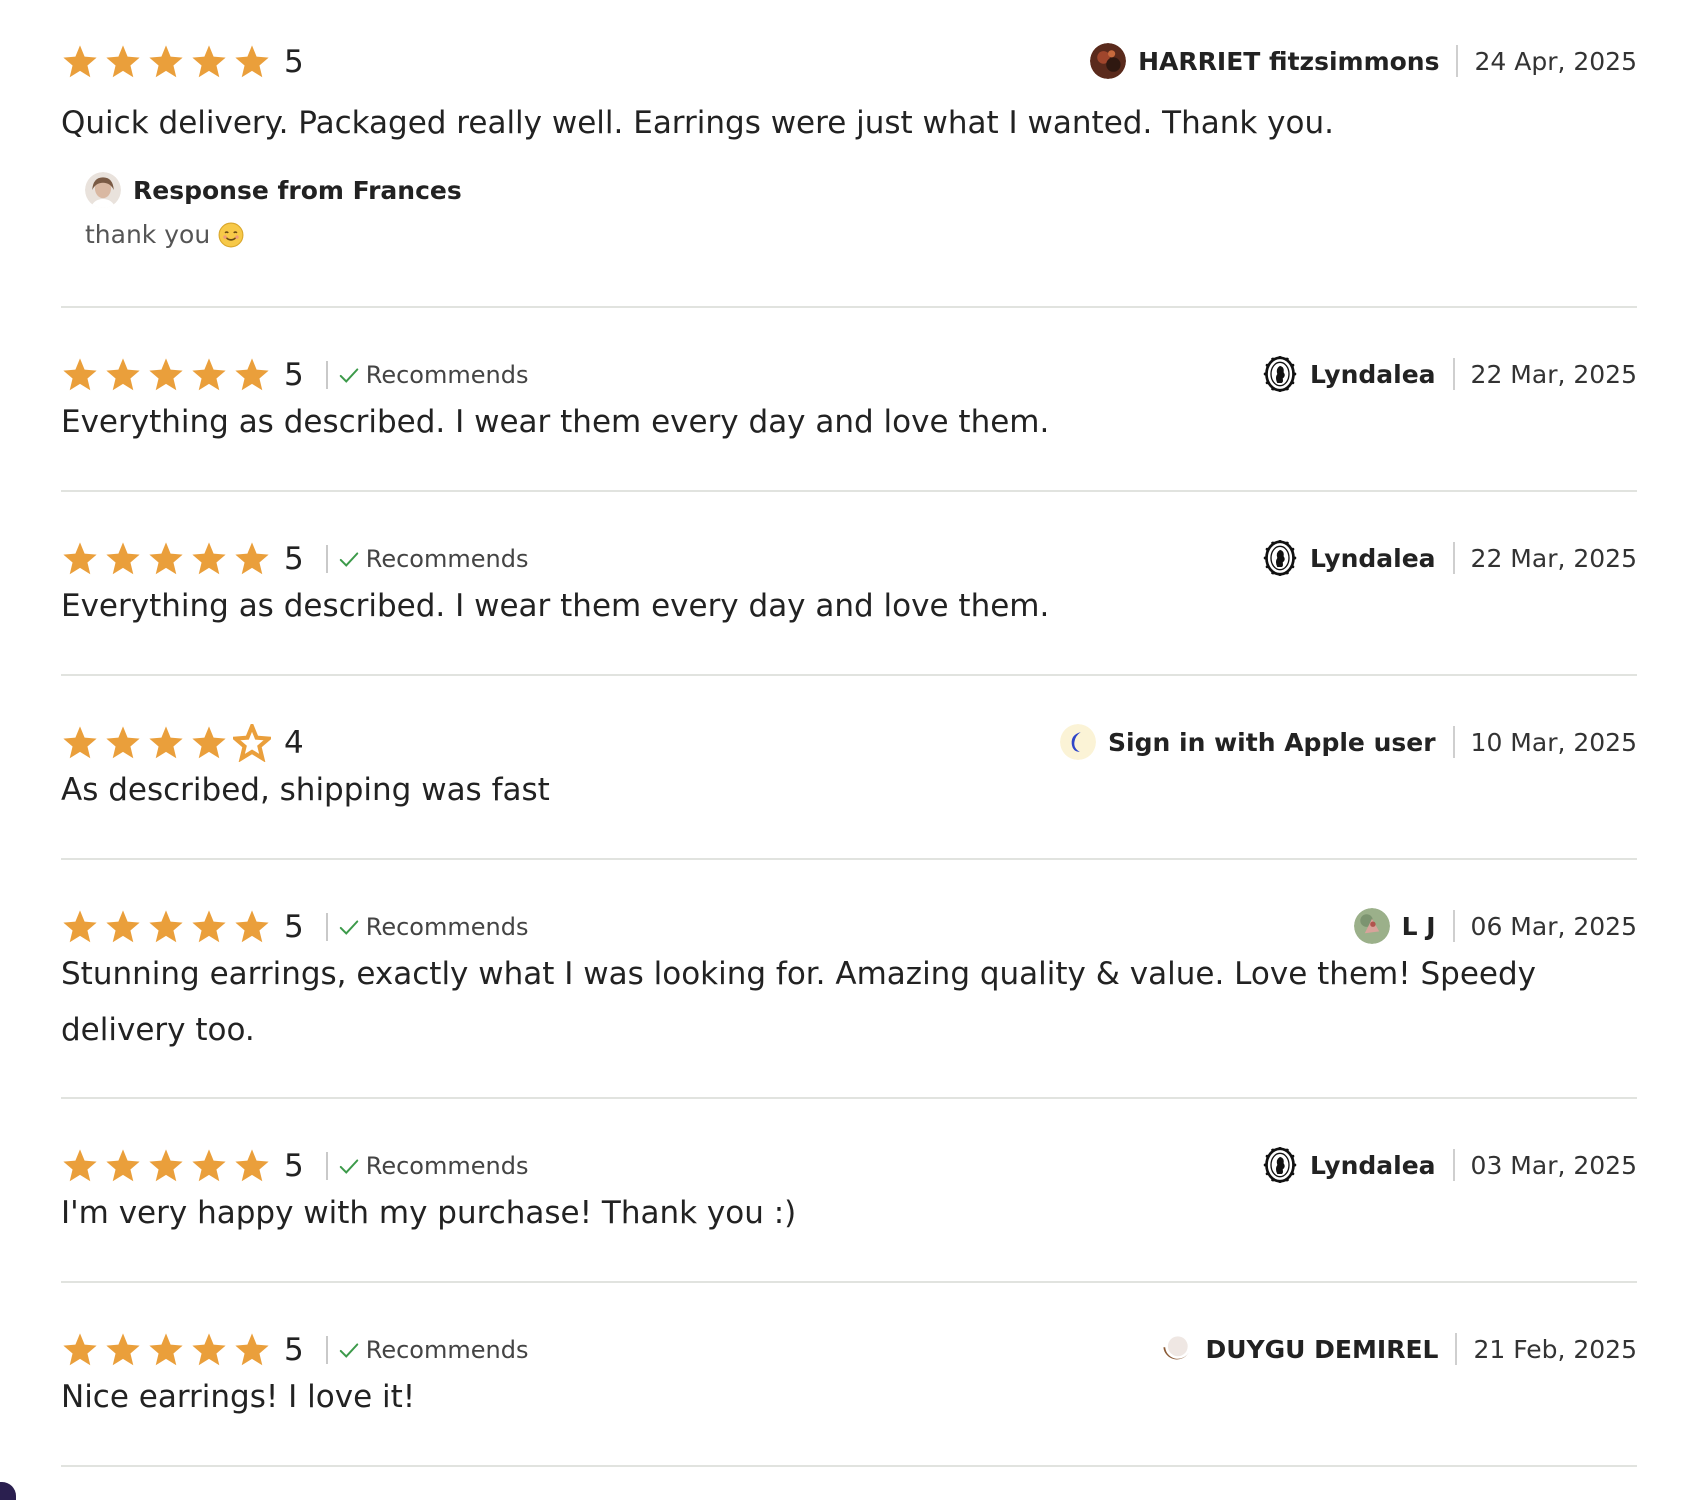  Describe the element at coordinates (103, 190) in the screenshot. I see `seller-avatar-icon` at that location.